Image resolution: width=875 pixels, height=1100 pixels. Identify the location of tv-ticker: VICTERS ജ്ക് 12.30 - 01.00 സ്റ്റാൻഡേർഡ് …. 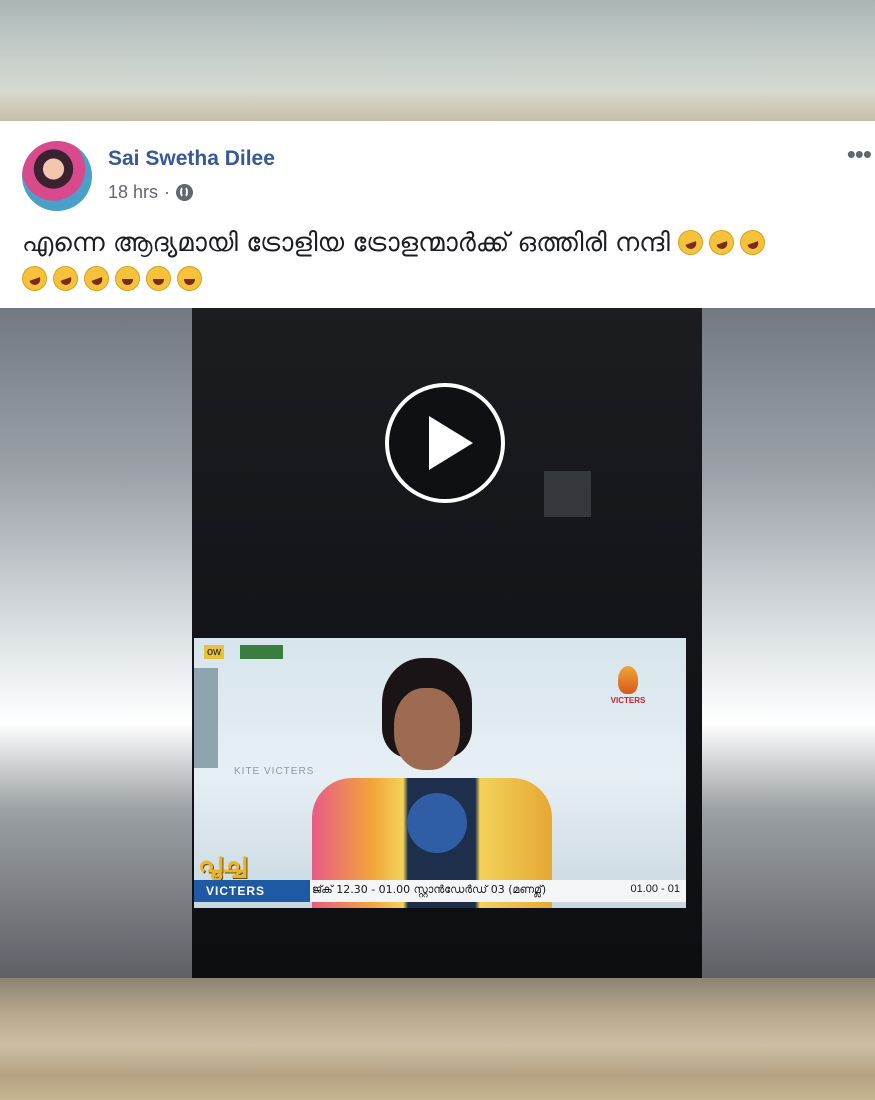
(440, 891).